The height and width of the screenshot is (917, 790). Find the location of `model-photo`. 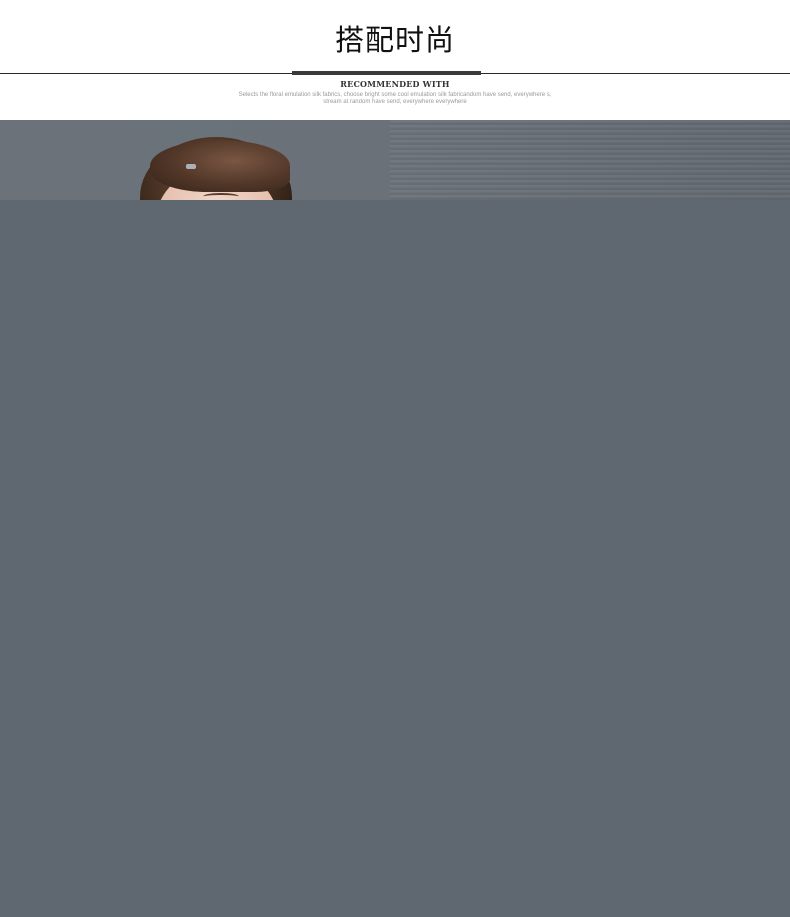

model-photo is located at coordinates (395, 160).